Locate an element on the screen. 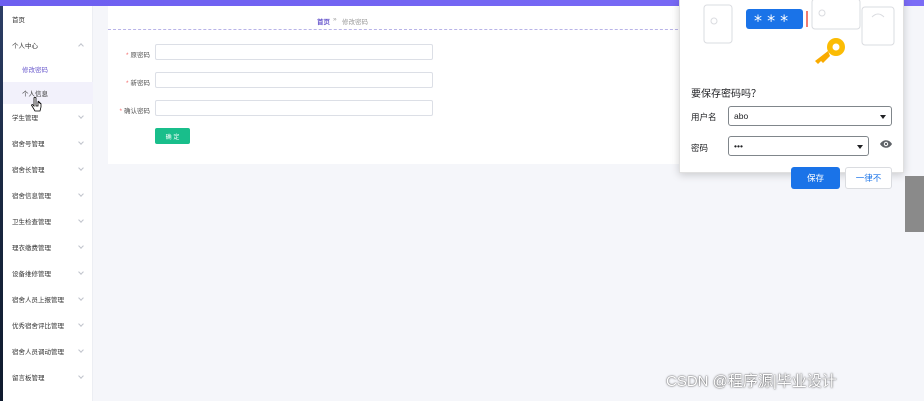 This screenshot has height=401, width=924. key-icon is located at coordinates (830, 51).